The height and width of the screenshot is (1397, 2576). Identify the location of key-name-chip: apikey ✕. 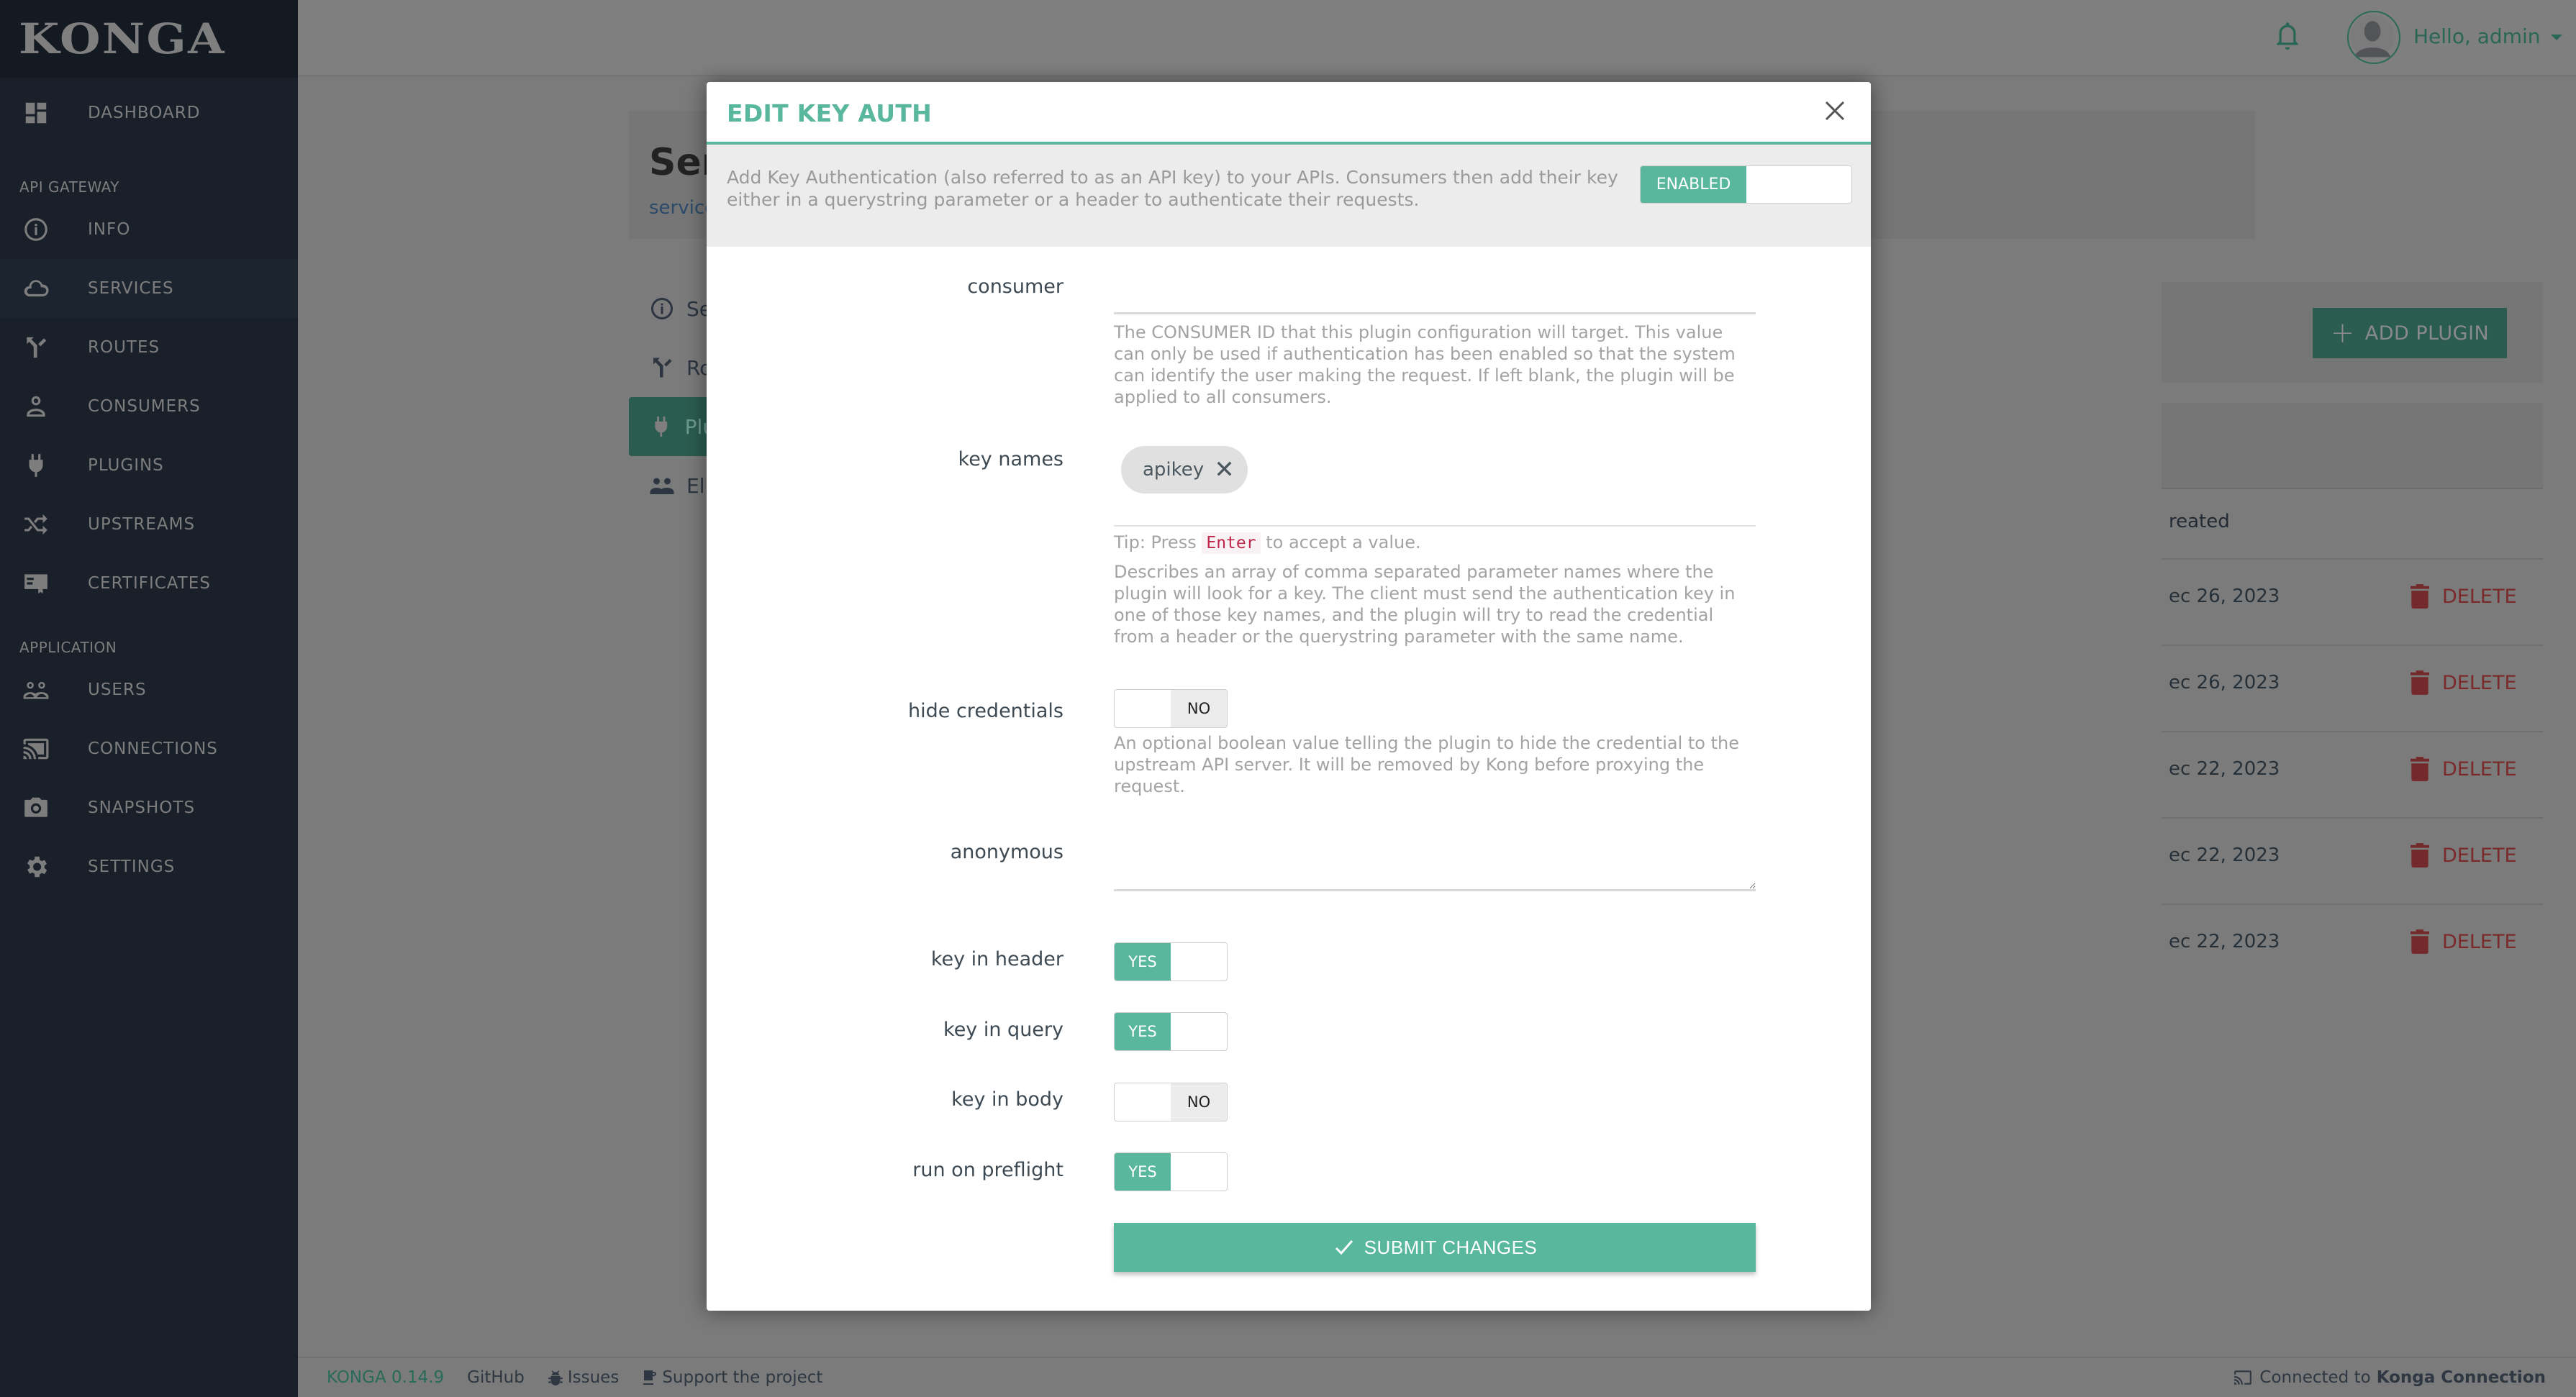
(1184, 470).